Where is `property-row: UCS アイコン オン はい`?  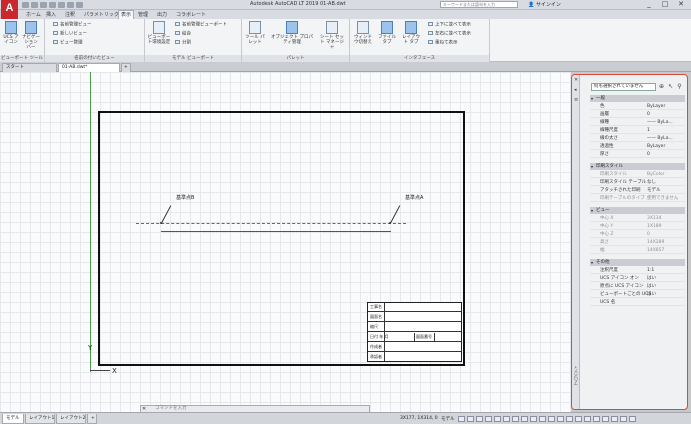 property-row: UCS アイコン オン はい is located at coordinates (637, 278).